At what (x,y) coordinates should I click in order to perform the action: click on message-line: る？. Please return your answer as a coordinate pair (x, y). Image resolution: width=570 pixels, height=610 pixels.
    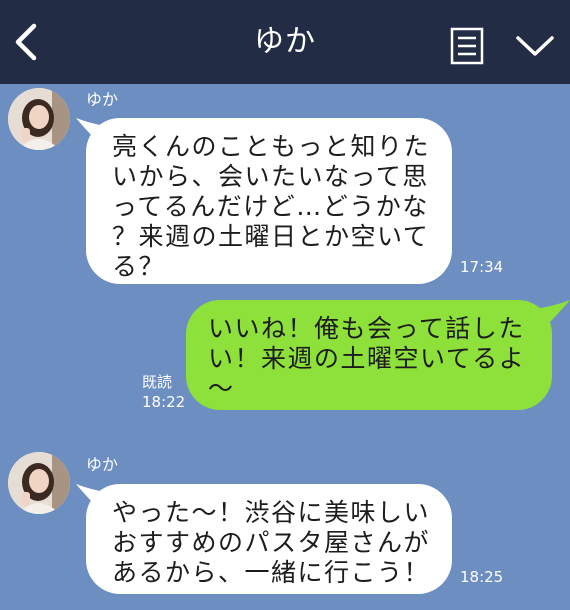
    Looking at the image, I should click on (139, 266).